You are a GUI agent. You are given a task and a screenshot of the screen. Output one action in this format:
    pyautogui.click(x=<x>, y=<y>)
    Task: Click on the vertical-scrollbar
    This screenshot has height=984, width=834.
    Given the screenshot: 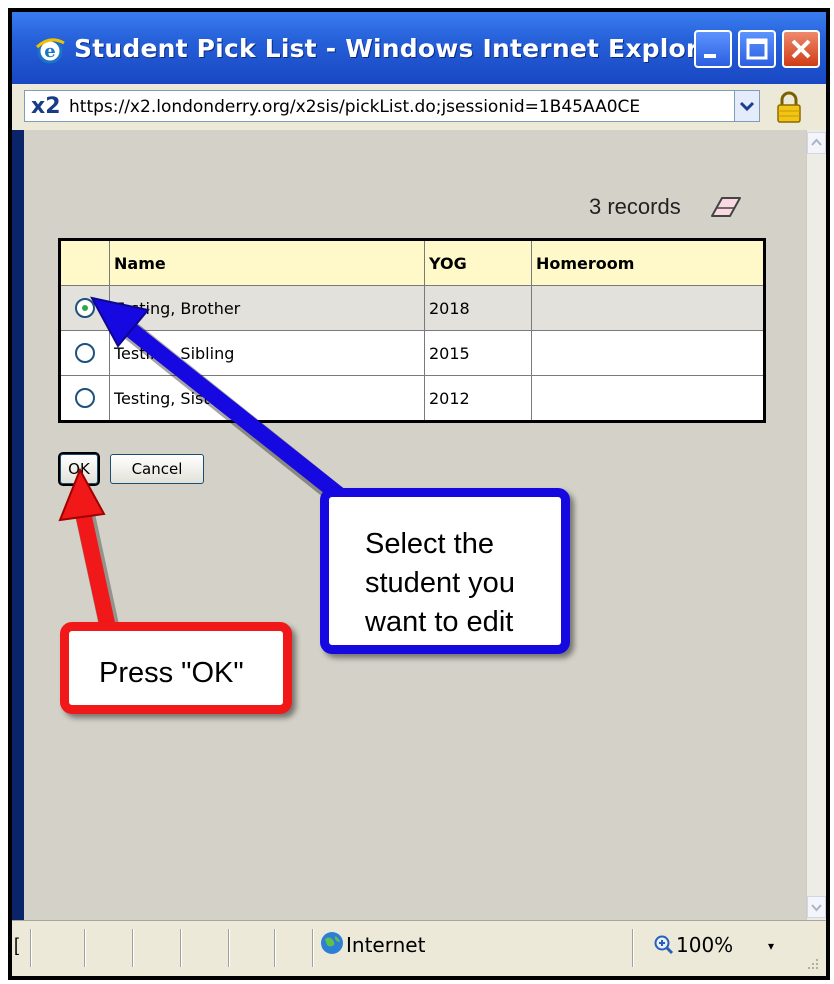 What is the action you would take?
    pyautogui.click(x=816, y=525)
    